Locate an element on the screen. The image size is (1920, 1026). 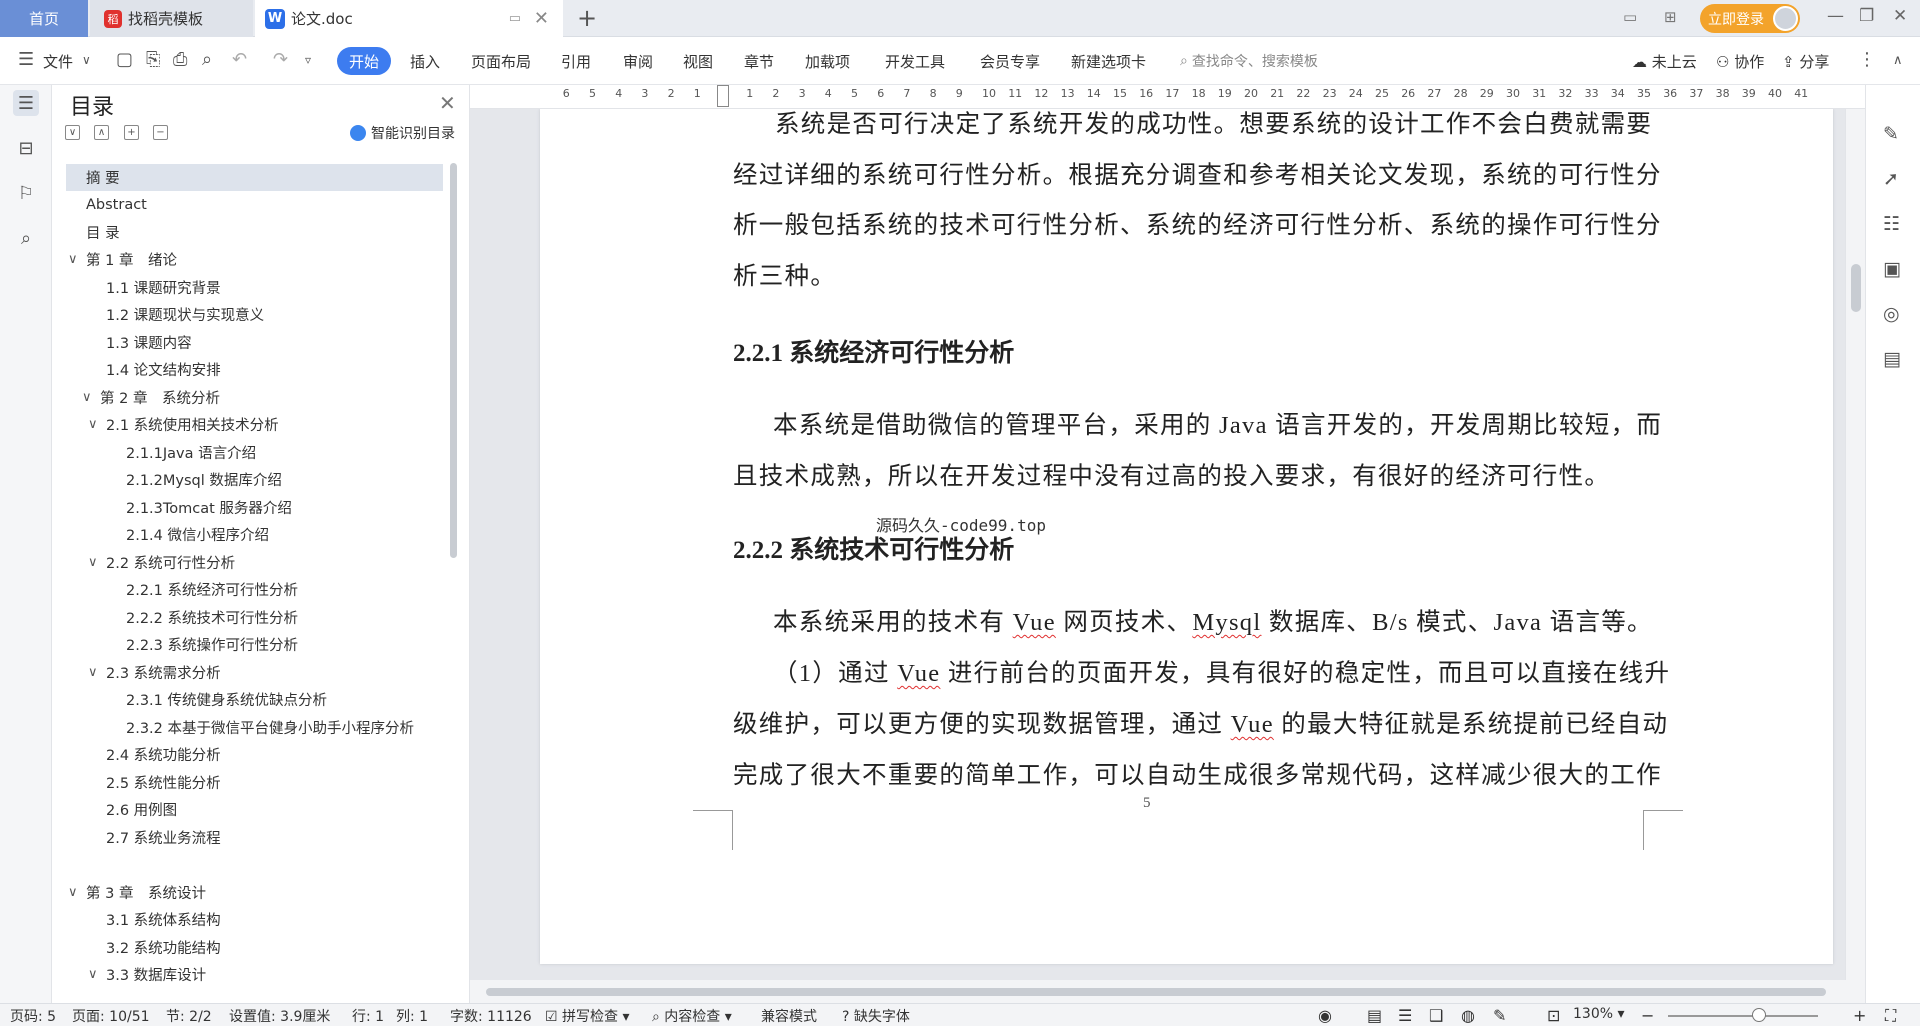
content-check-button: ⌕ 内容检查 ▾ is located at coordinates (692, 1016).